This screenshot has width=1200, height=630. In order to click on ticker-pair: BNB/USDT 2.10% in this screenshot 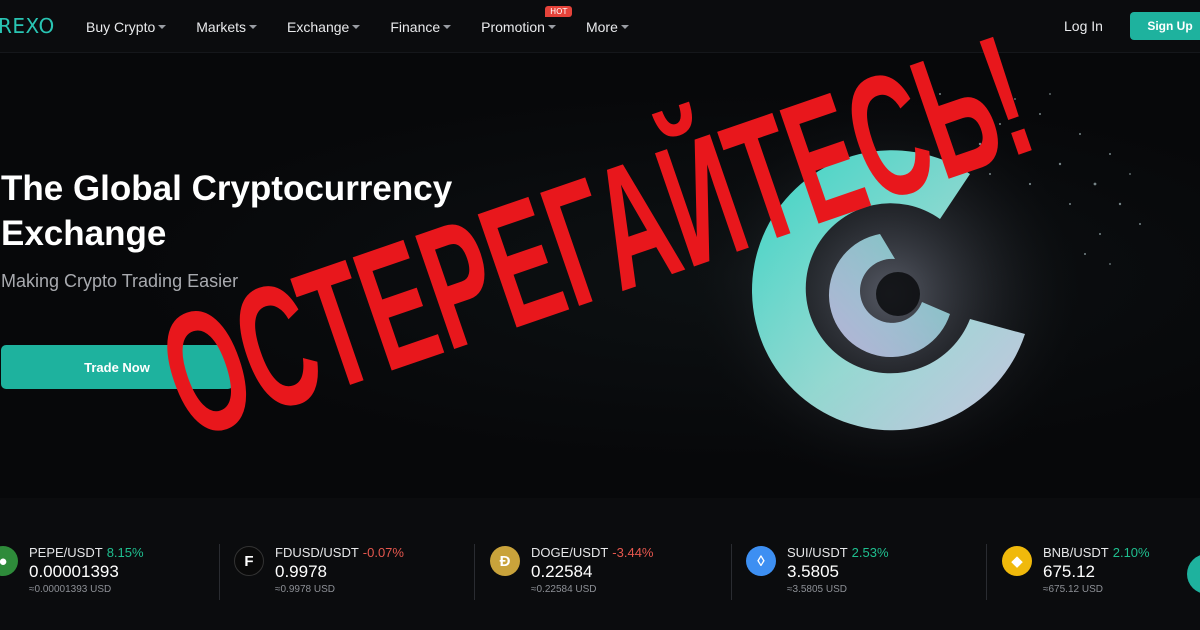, I will do `click(1096, 552)`.